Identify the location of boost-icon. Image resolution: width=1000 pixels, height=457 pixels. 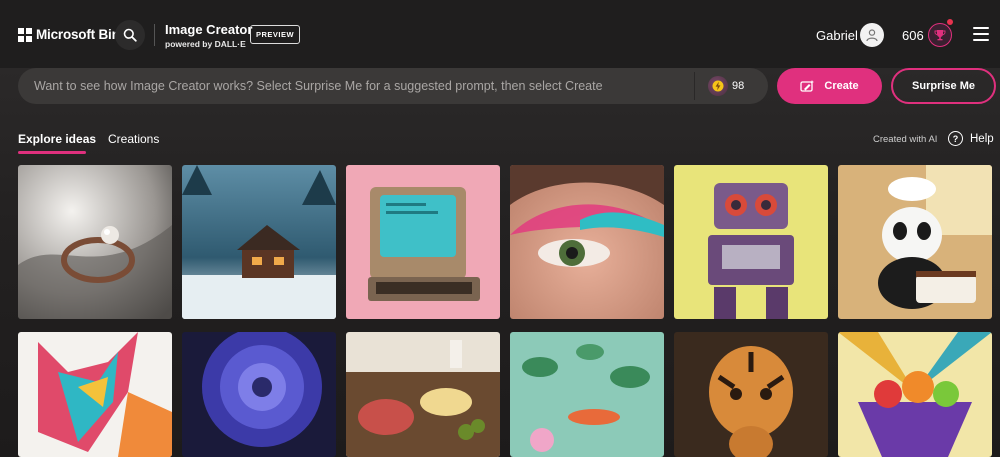
(718, 86).